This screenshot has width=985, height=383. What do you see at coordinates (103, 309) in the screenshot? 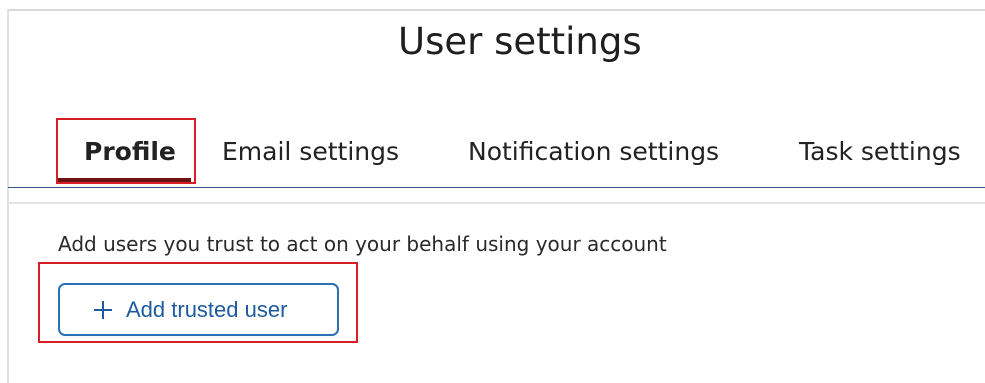
I see `plus-icon` at bounding box center [103, 309].